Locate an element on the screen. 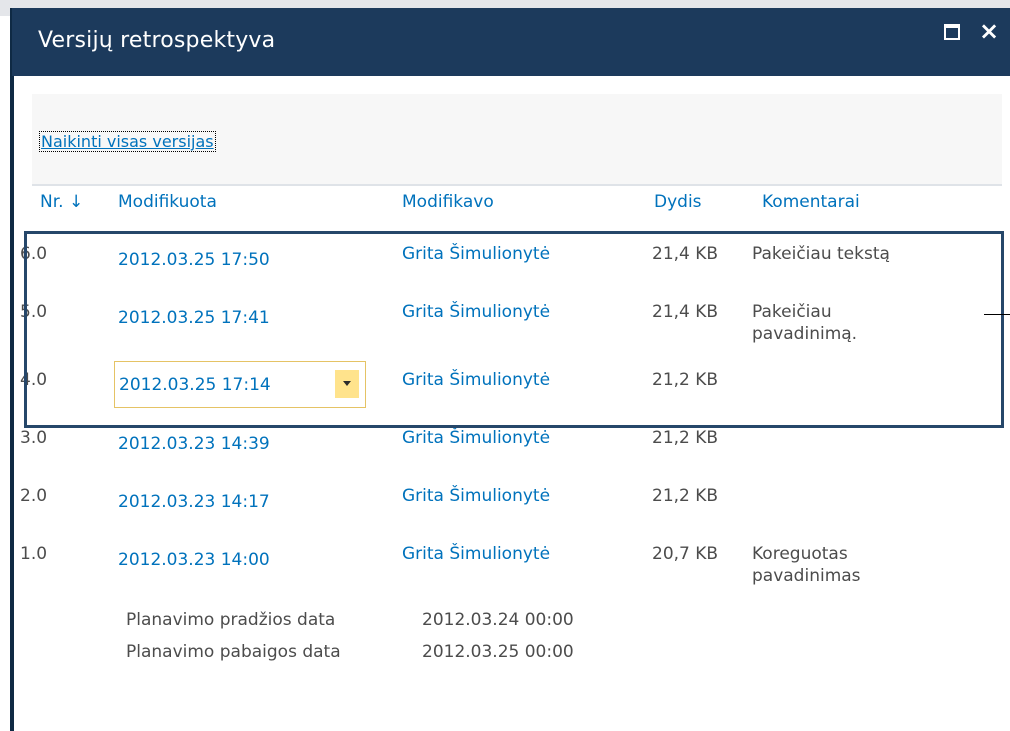 This screenshot has width=1010, height=731. column-header-modified: Modifikuota is located at coordinates (167, 202).